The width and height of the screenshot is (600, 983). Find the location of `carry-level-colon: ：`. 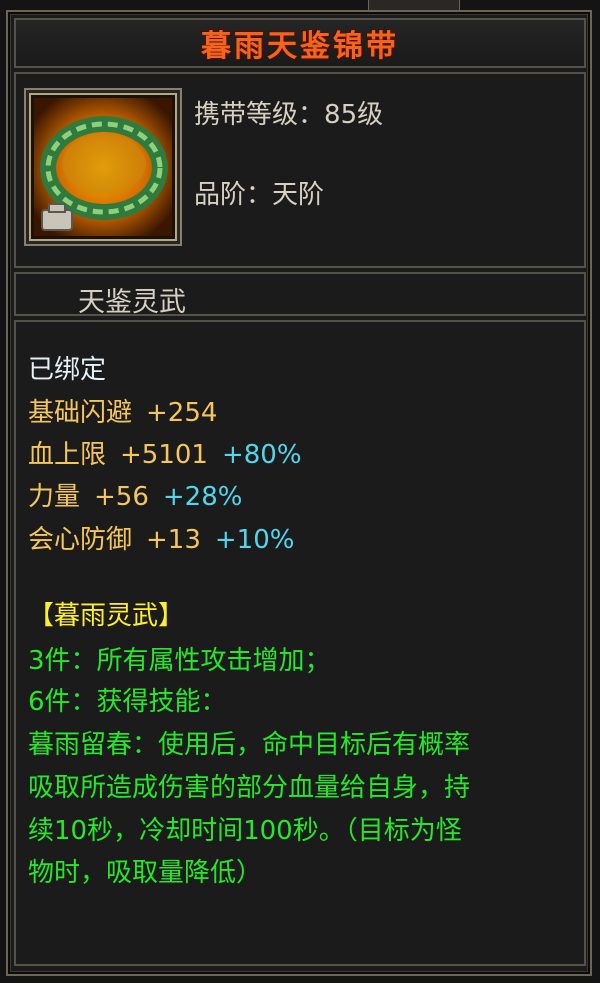

carry-level-colon: ： is located at coordinates (311, 115).